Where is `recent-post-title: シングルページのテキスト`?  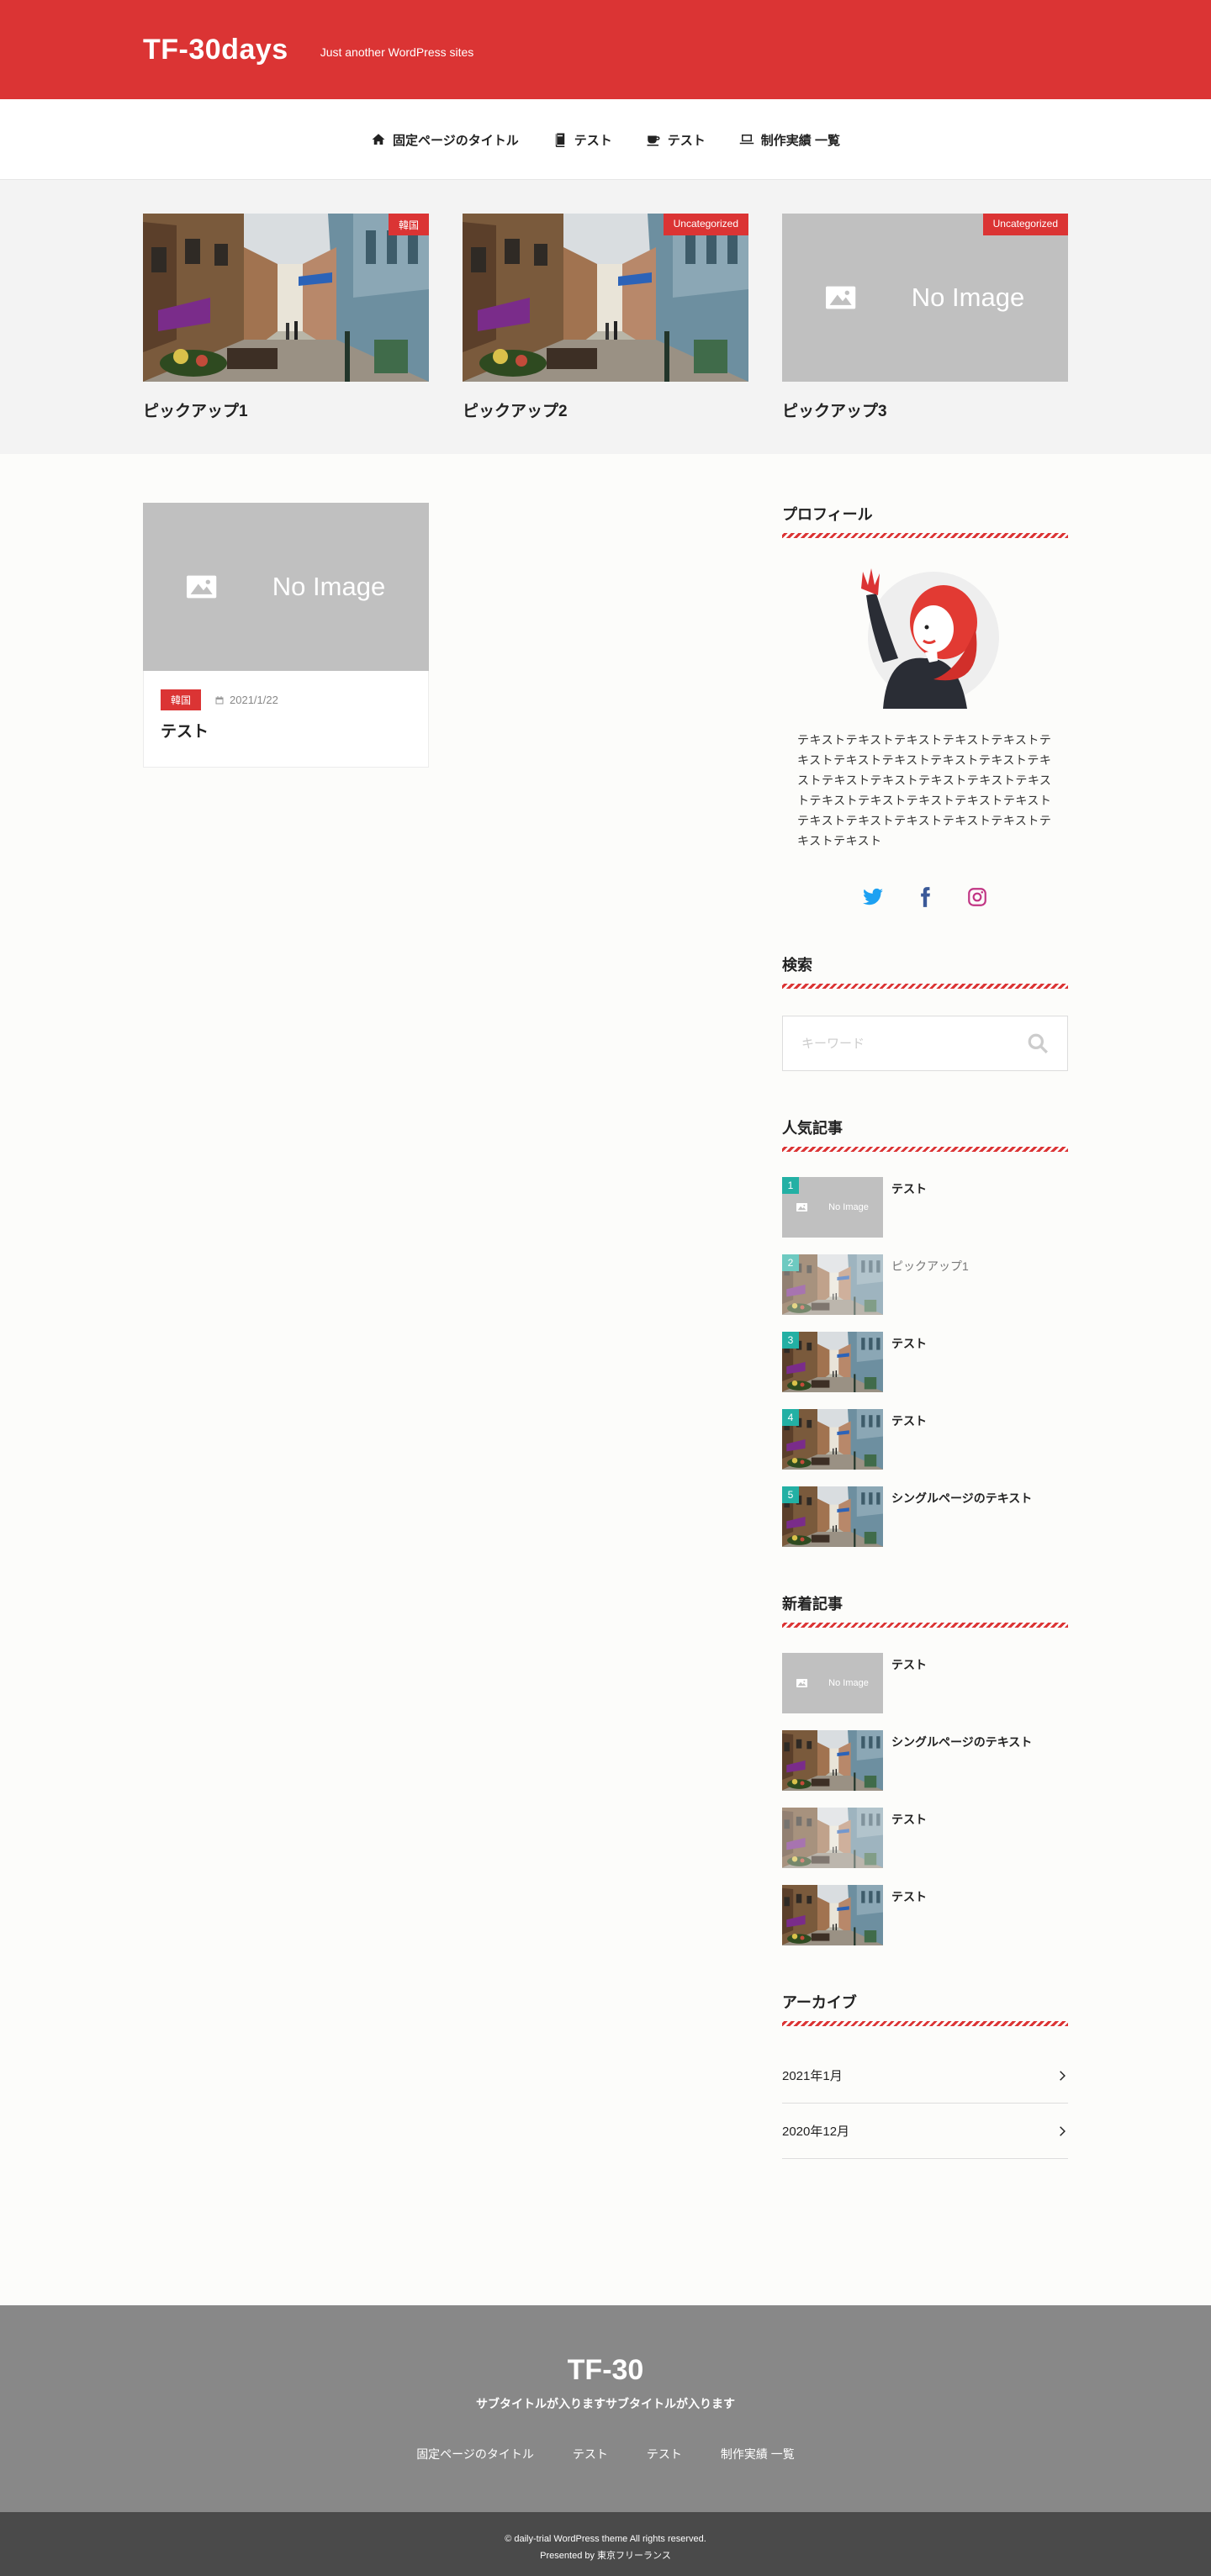 recent-post-title: シングルページのテキスト is located at coordinates (962, 1742).